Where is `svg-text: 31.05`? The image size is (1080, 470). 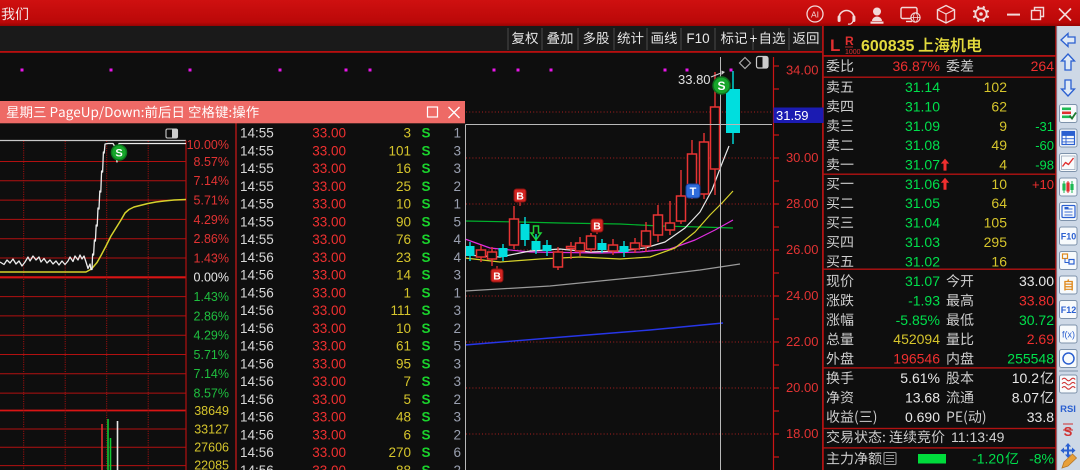 svg-text: 31.05 is located at coordinates (922, 203).